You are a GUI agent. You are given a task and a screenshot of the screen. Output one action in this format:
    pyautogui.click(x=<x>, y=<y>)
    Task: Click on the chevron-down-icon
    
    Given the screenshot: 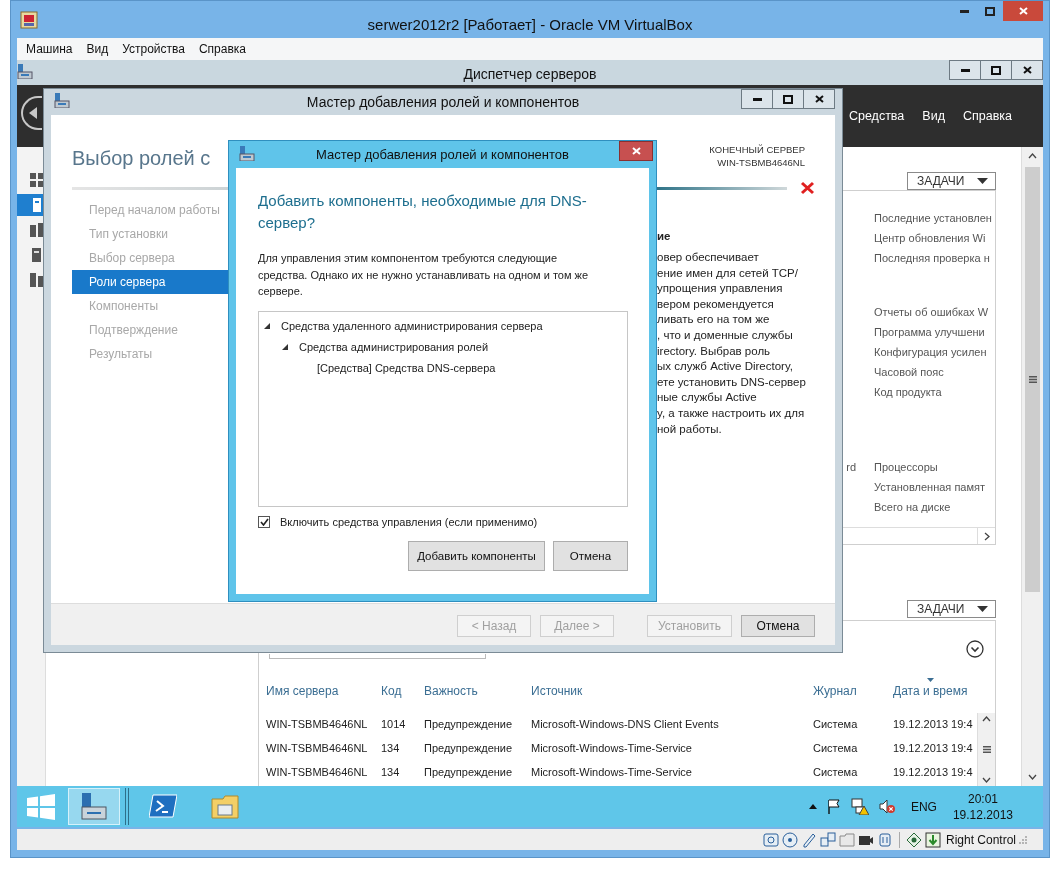 What is the action you would take?
    pyautogui.click(x=986, y=780)
    